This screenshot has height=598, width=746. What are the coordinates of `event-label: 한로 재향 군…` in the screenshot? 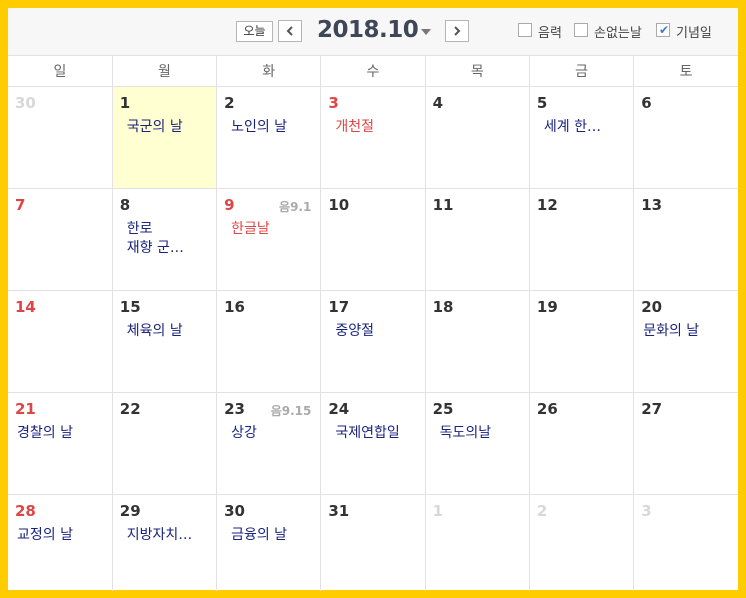 It's located at (166, 239).